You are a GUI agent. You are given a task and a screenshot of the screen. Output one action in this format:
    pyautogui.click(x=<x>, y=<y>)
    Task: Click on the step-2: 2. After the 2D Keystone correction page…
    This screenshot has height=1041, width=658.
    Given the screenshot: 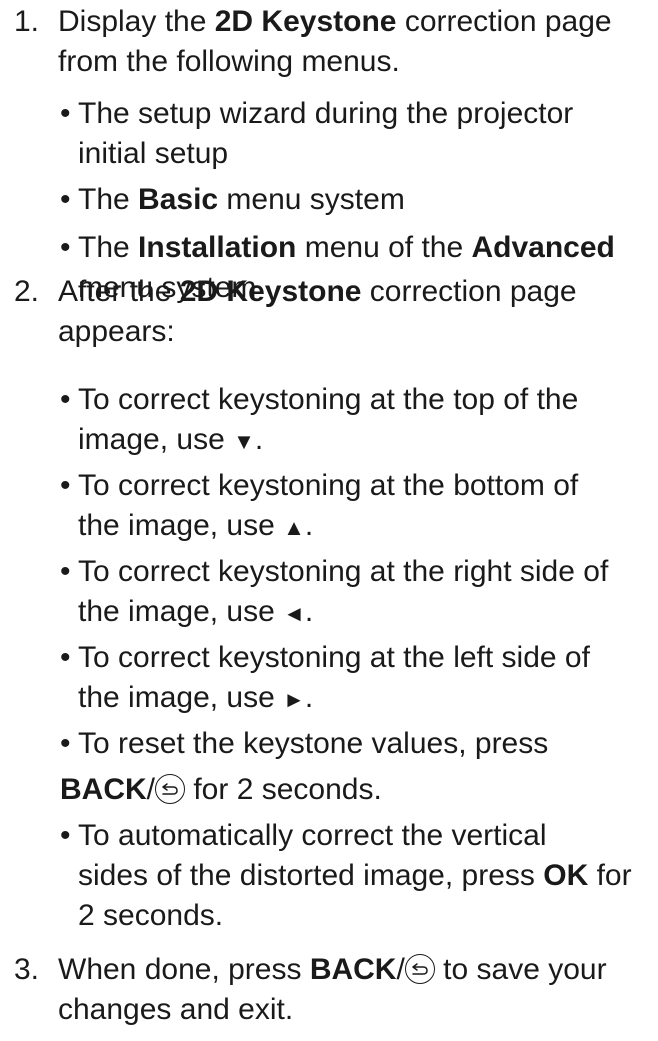 What is the action you would take?
    pyautogui.click(x=329, y=312)
    